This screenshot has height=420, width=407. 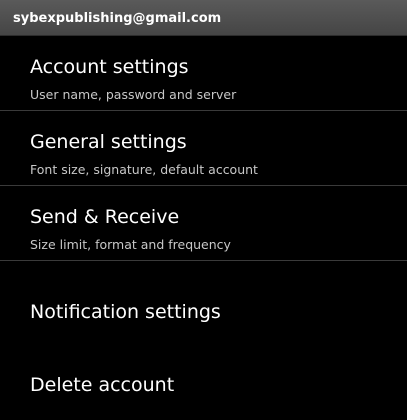 I want to click on delete-account-title: Delete account, so click(x=102, y=385).